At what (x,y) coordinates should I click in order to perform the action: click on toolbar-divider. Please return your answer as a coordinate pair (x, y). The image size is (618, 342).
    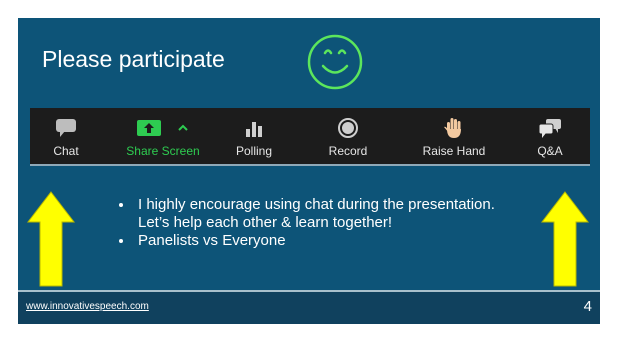
    Looking at the image, I should click on (310, 165).